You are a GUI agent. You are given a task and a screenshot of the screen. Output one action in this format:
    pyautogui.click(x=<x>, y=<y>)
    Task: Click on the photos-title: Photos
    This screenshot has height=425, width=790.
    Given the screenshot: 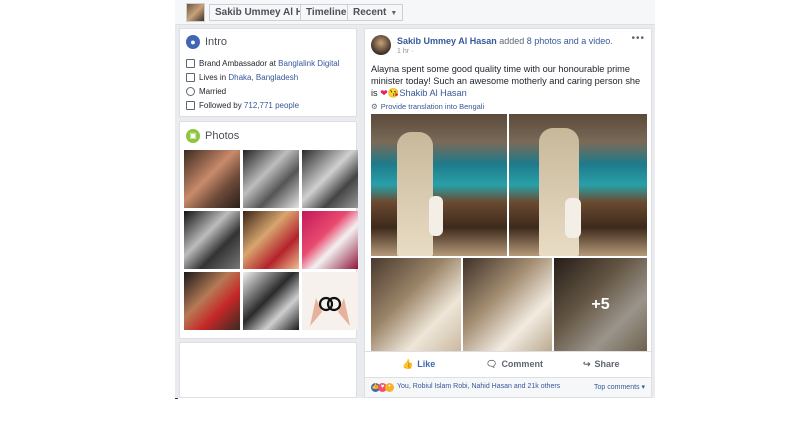 What is the action you would take?
    pyautogui.click(x=222, y=136)
    